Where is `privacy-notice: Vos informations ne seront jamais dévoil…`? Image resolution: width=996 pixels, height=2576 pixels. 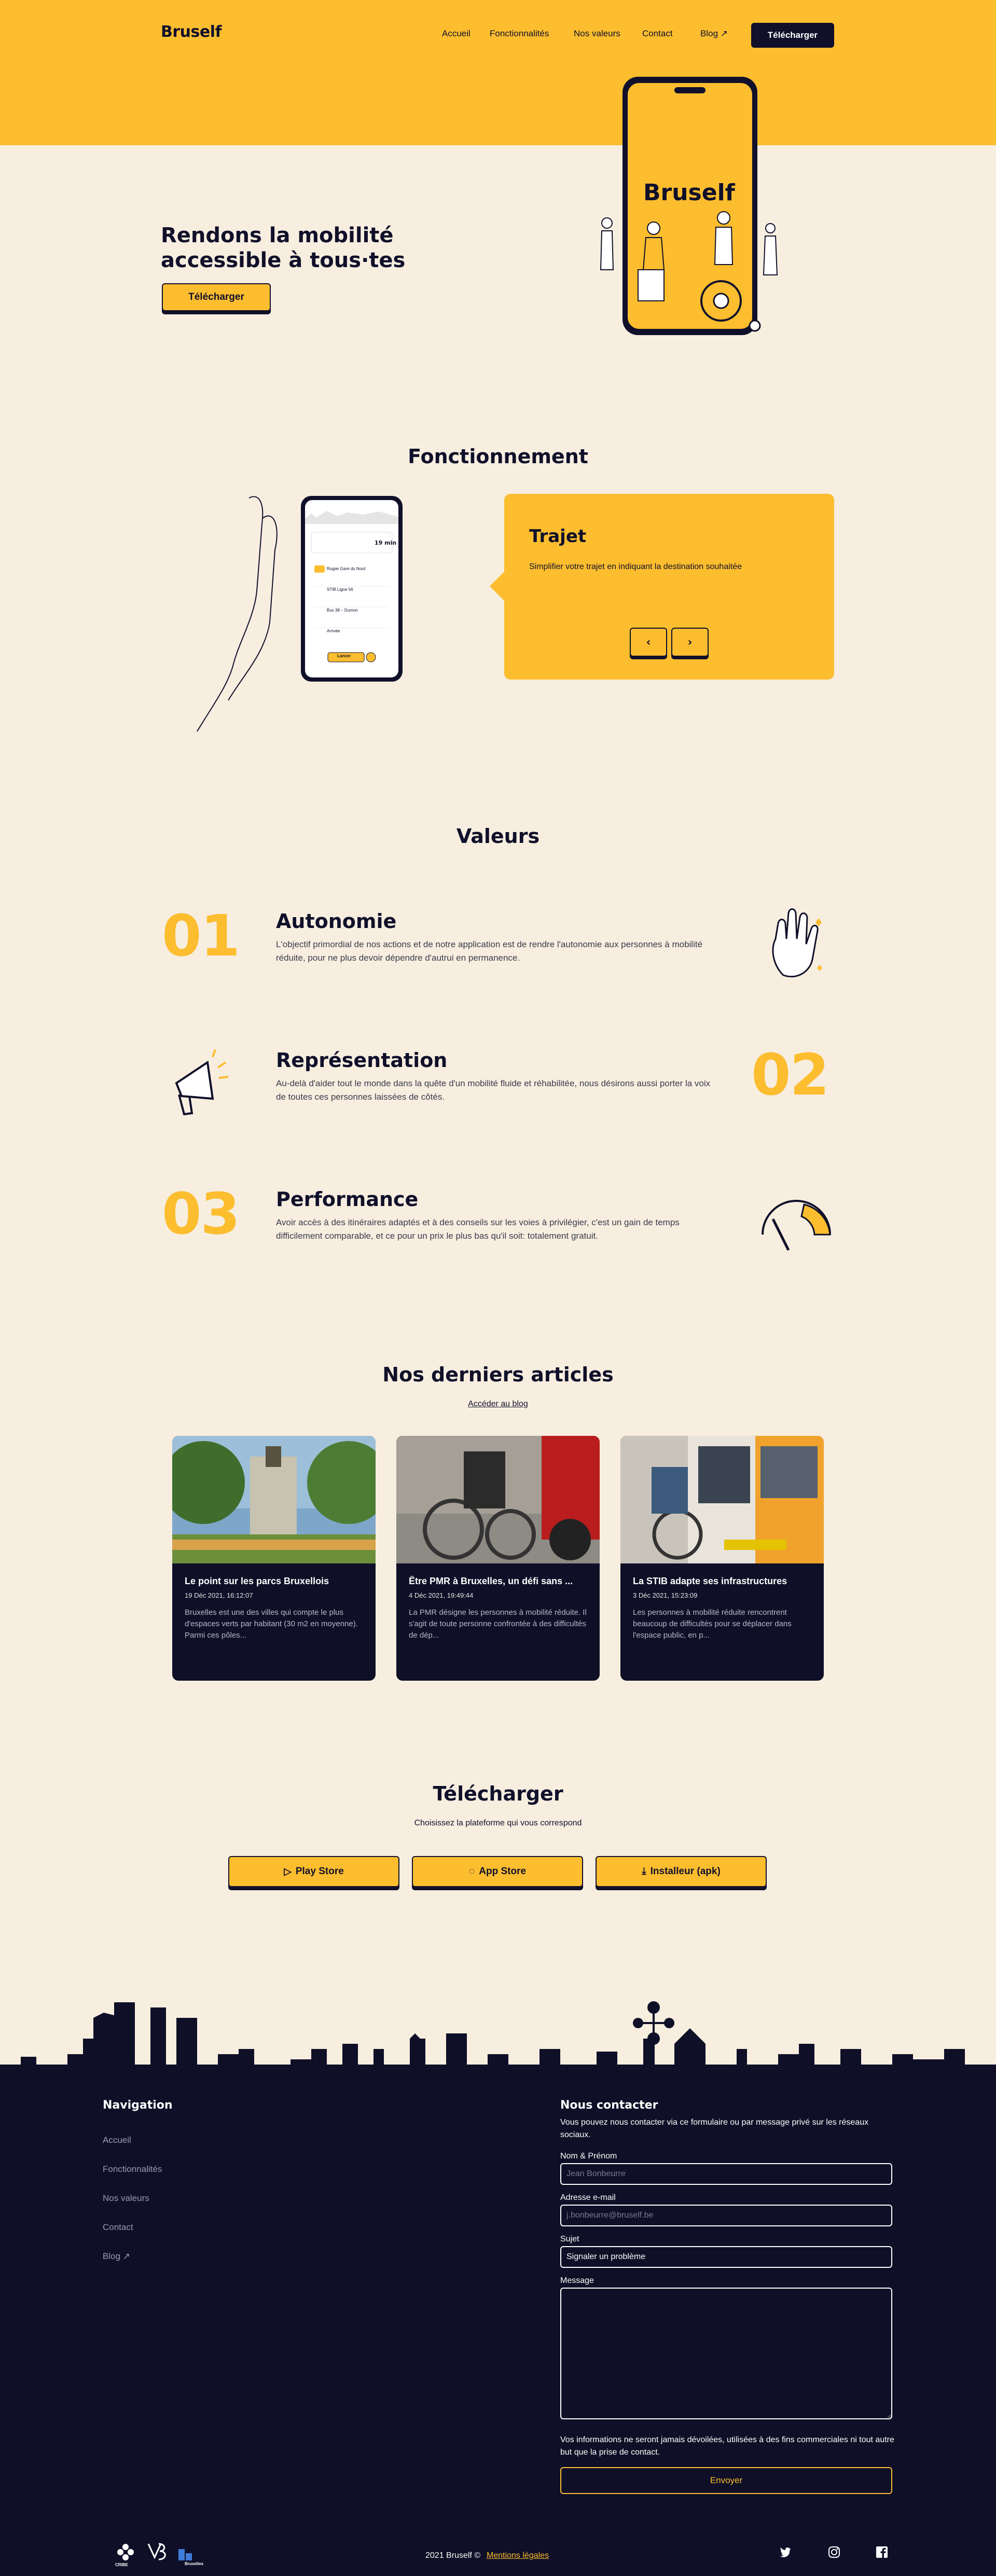
privacy-notice: Vos informations ne seront jamais dévoil… is located at coordinates (727, 2446).